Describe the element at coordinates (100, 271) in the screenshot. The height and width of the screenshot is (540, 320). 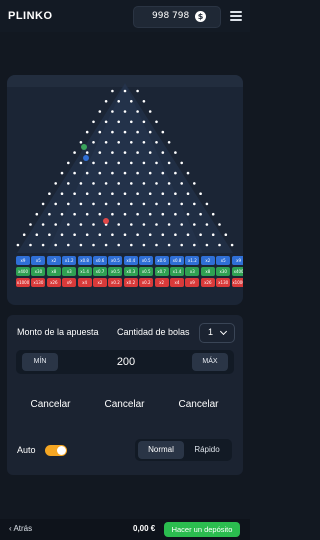
I see `multiplier-cell: x0.7` at that location.